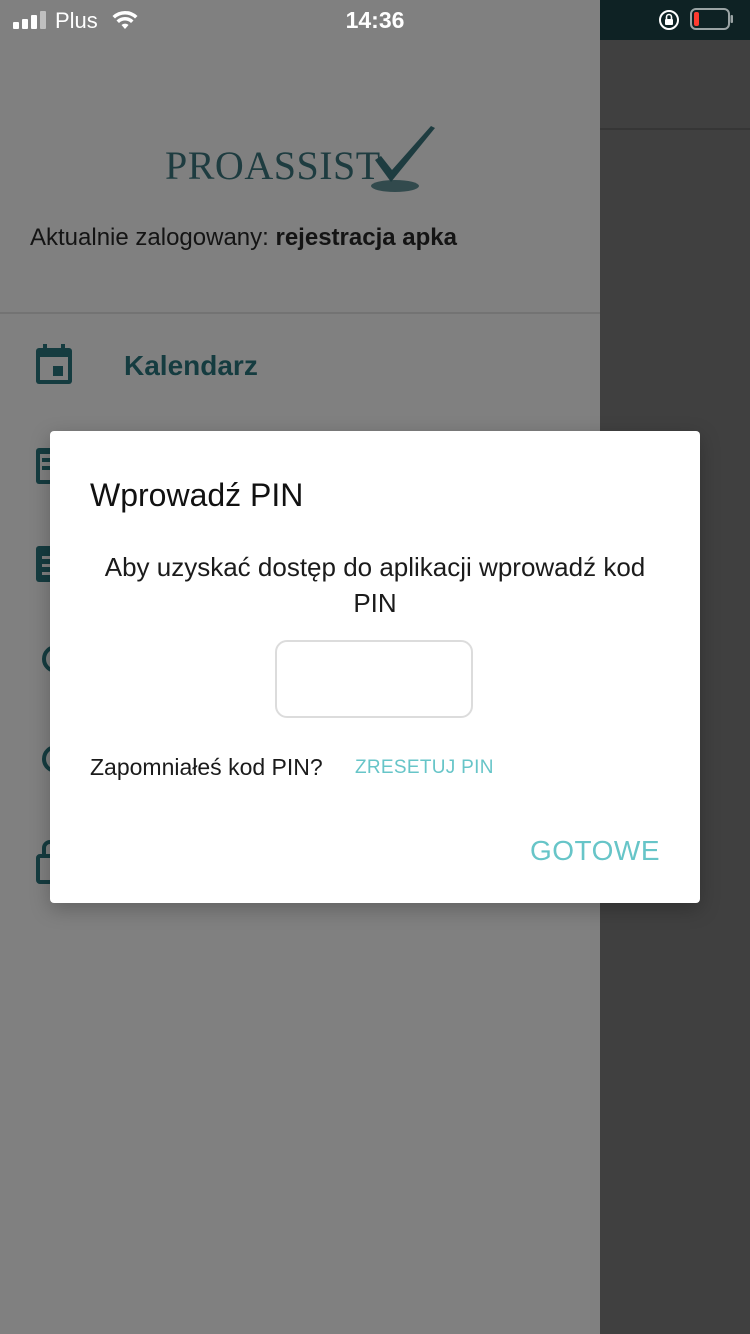  I want to click on app-toolbar, so click(675, 85).